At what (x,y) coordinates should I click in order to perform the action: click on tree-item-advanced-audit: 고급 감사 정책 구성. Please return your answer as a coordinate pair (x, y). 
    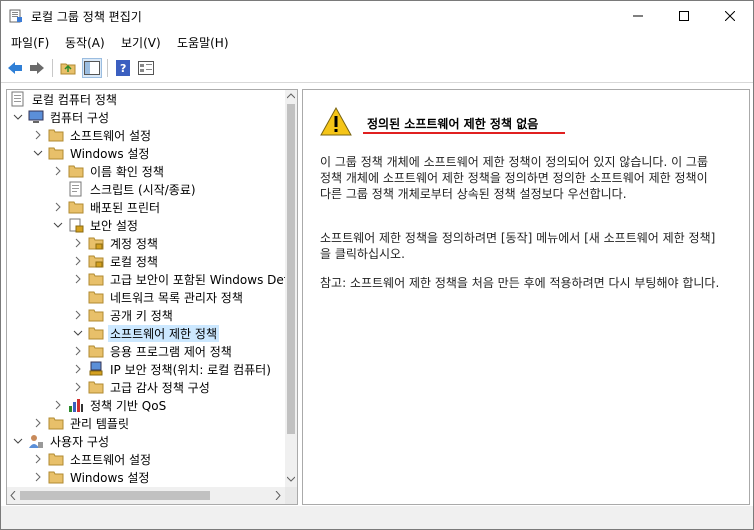
    Looking at the image, I should click on (141, 387).